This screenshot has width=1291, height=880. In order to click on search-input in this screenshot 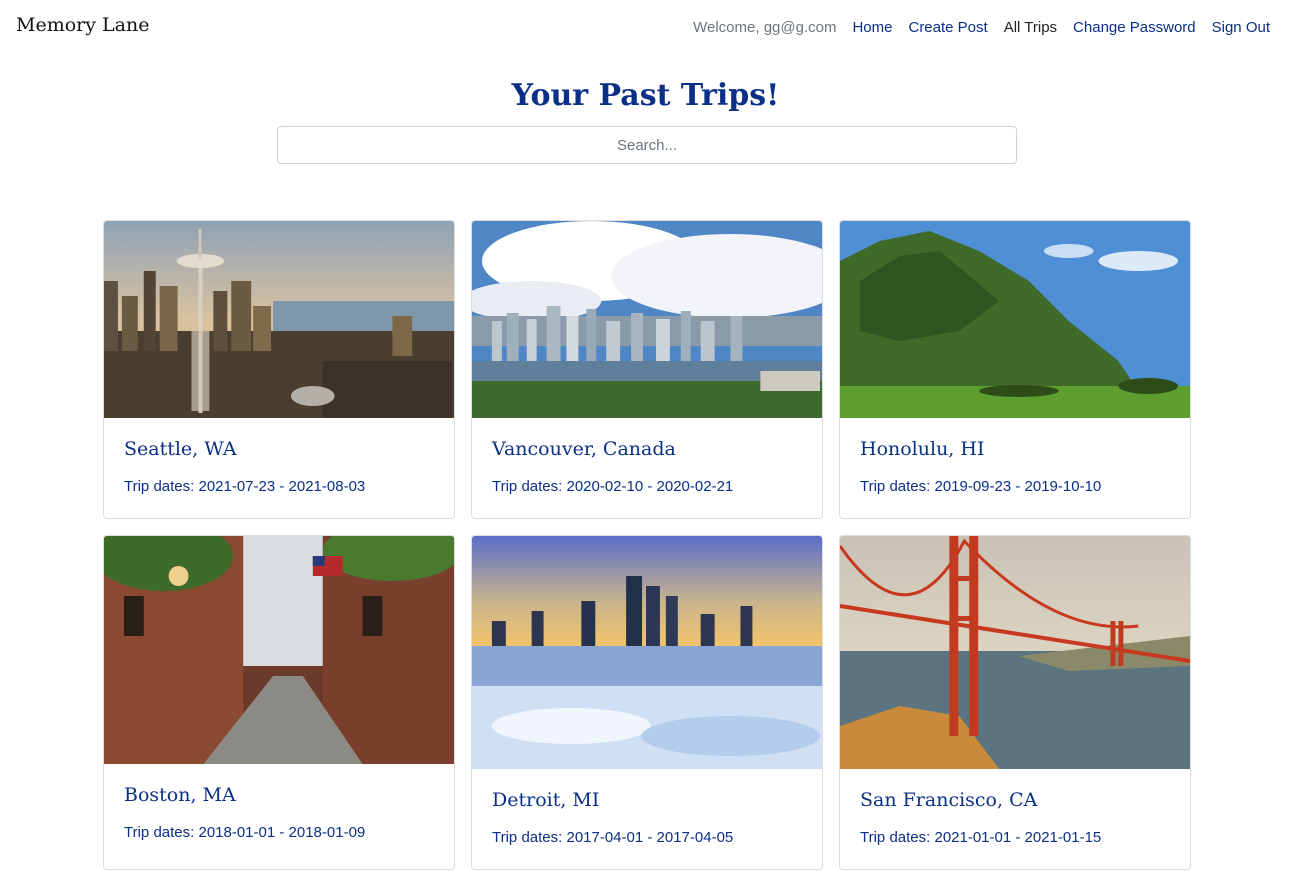, I will do `click(647, 145)`.